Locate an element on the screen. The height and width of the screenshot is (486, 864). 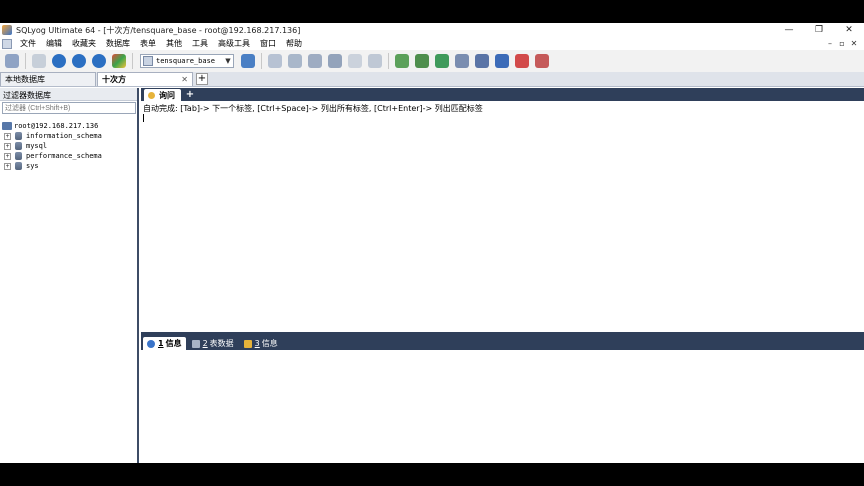
structure-icon is located at coordinates (375, 61).